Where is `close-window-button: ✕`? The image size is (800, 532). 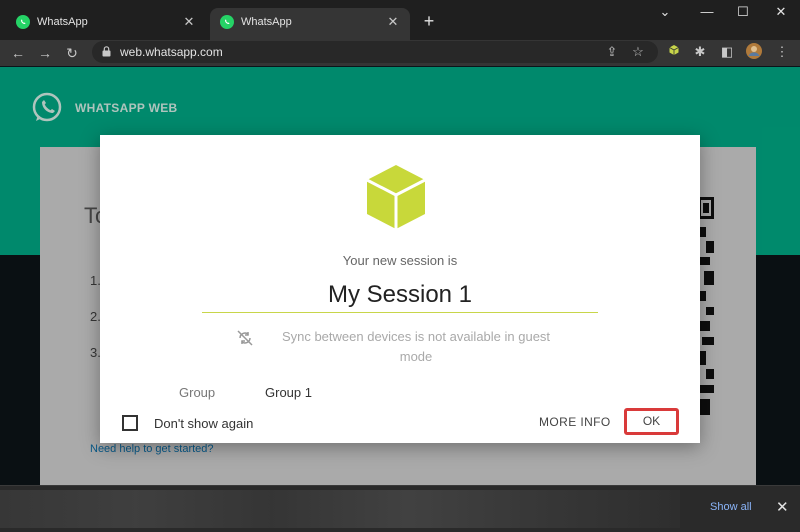
close-window-button: ✕ is located at coordinates (781, 12).